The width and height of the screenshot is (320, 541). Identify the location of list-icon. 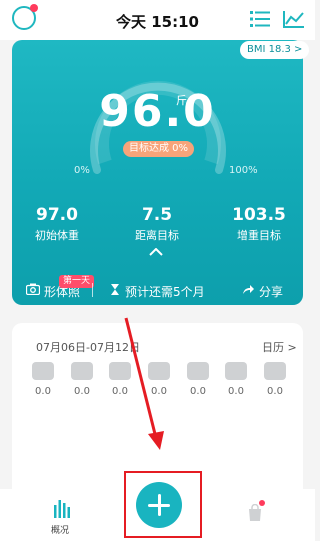
(260, 19).